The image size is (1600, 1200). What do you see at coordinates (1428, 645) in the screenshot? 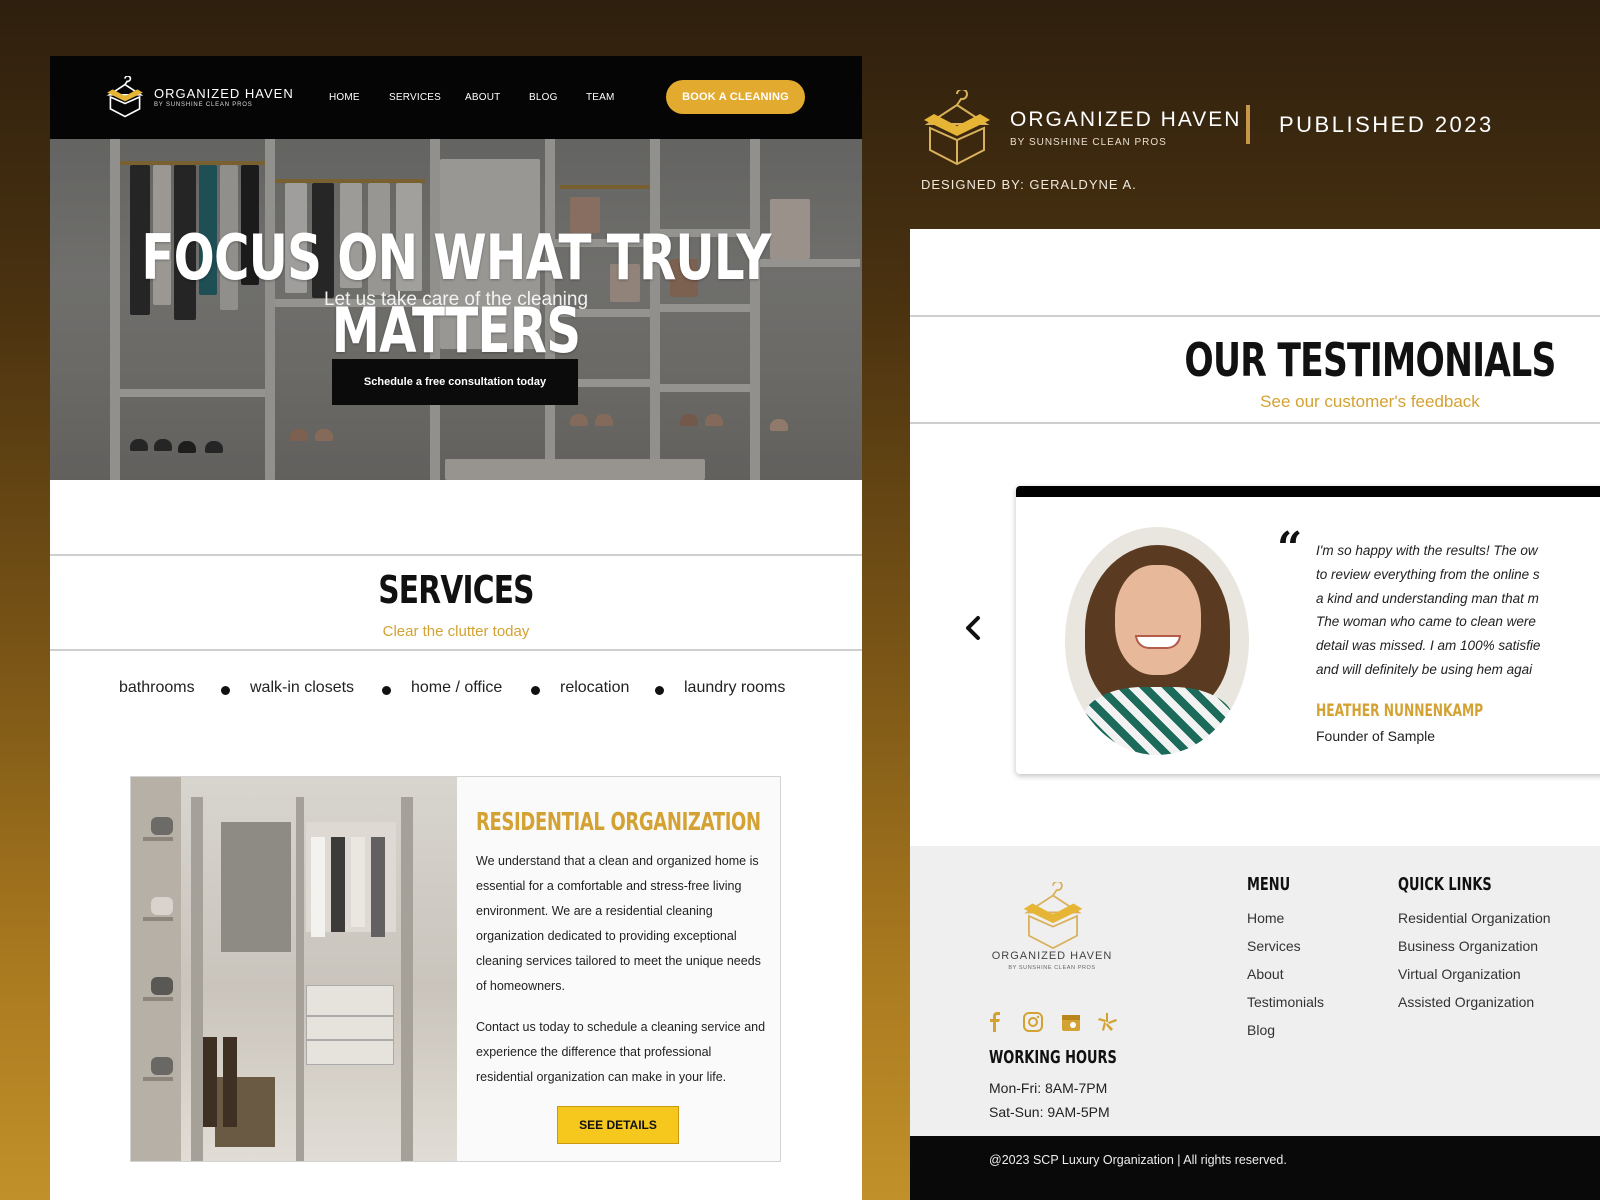
I see `quote-line: detail was missed. I am 100% satisfie` at bounding box center [1428, 645].